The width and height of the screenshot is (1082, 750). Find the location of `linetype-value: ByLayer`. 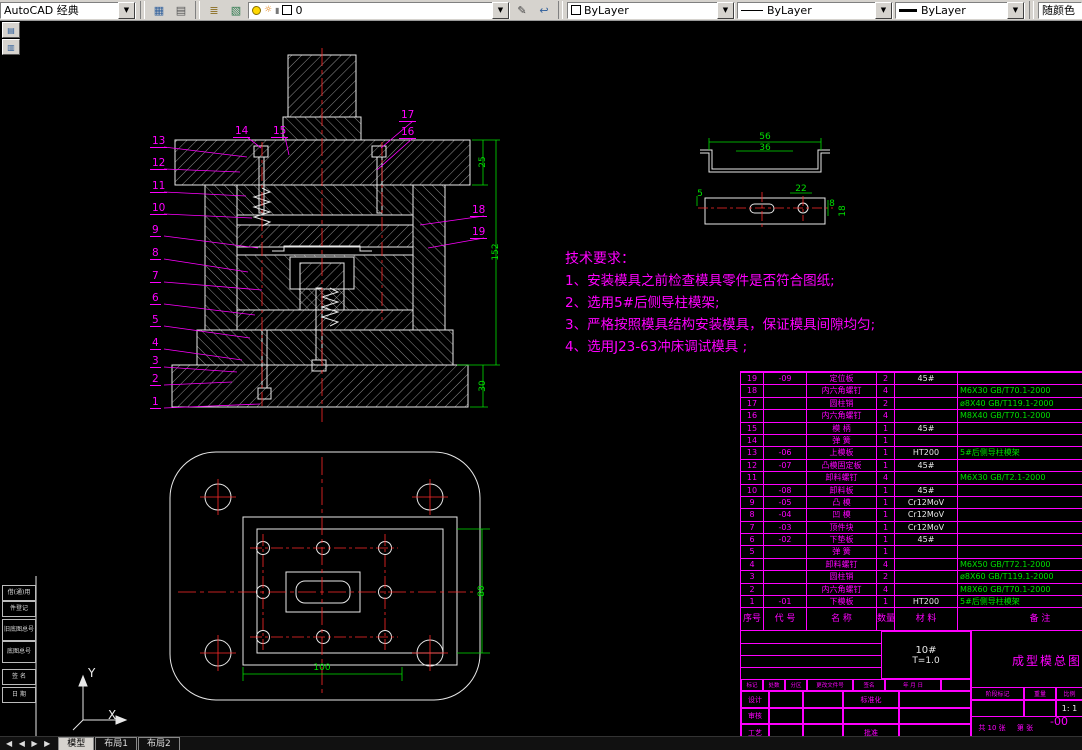

linetype-value: ByLayer is located at coordinates (789, 10).